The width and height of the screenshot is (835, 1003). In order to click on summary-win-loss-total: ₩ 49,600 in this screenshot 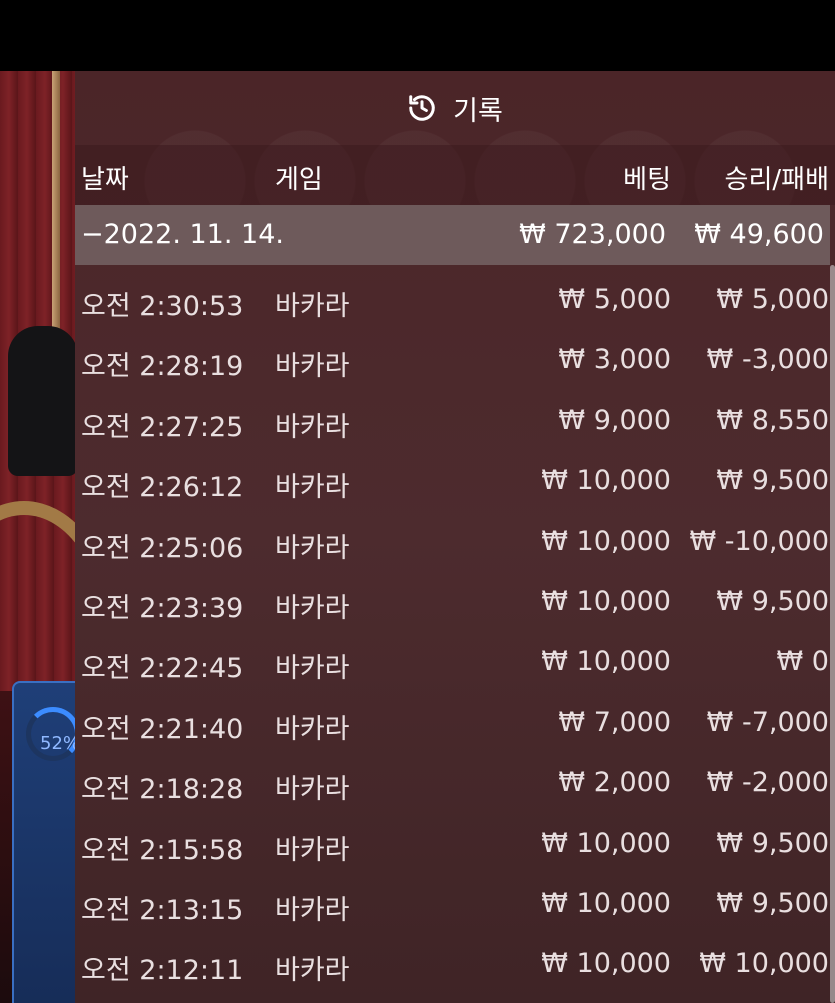, I will do `click(759, 234)`.